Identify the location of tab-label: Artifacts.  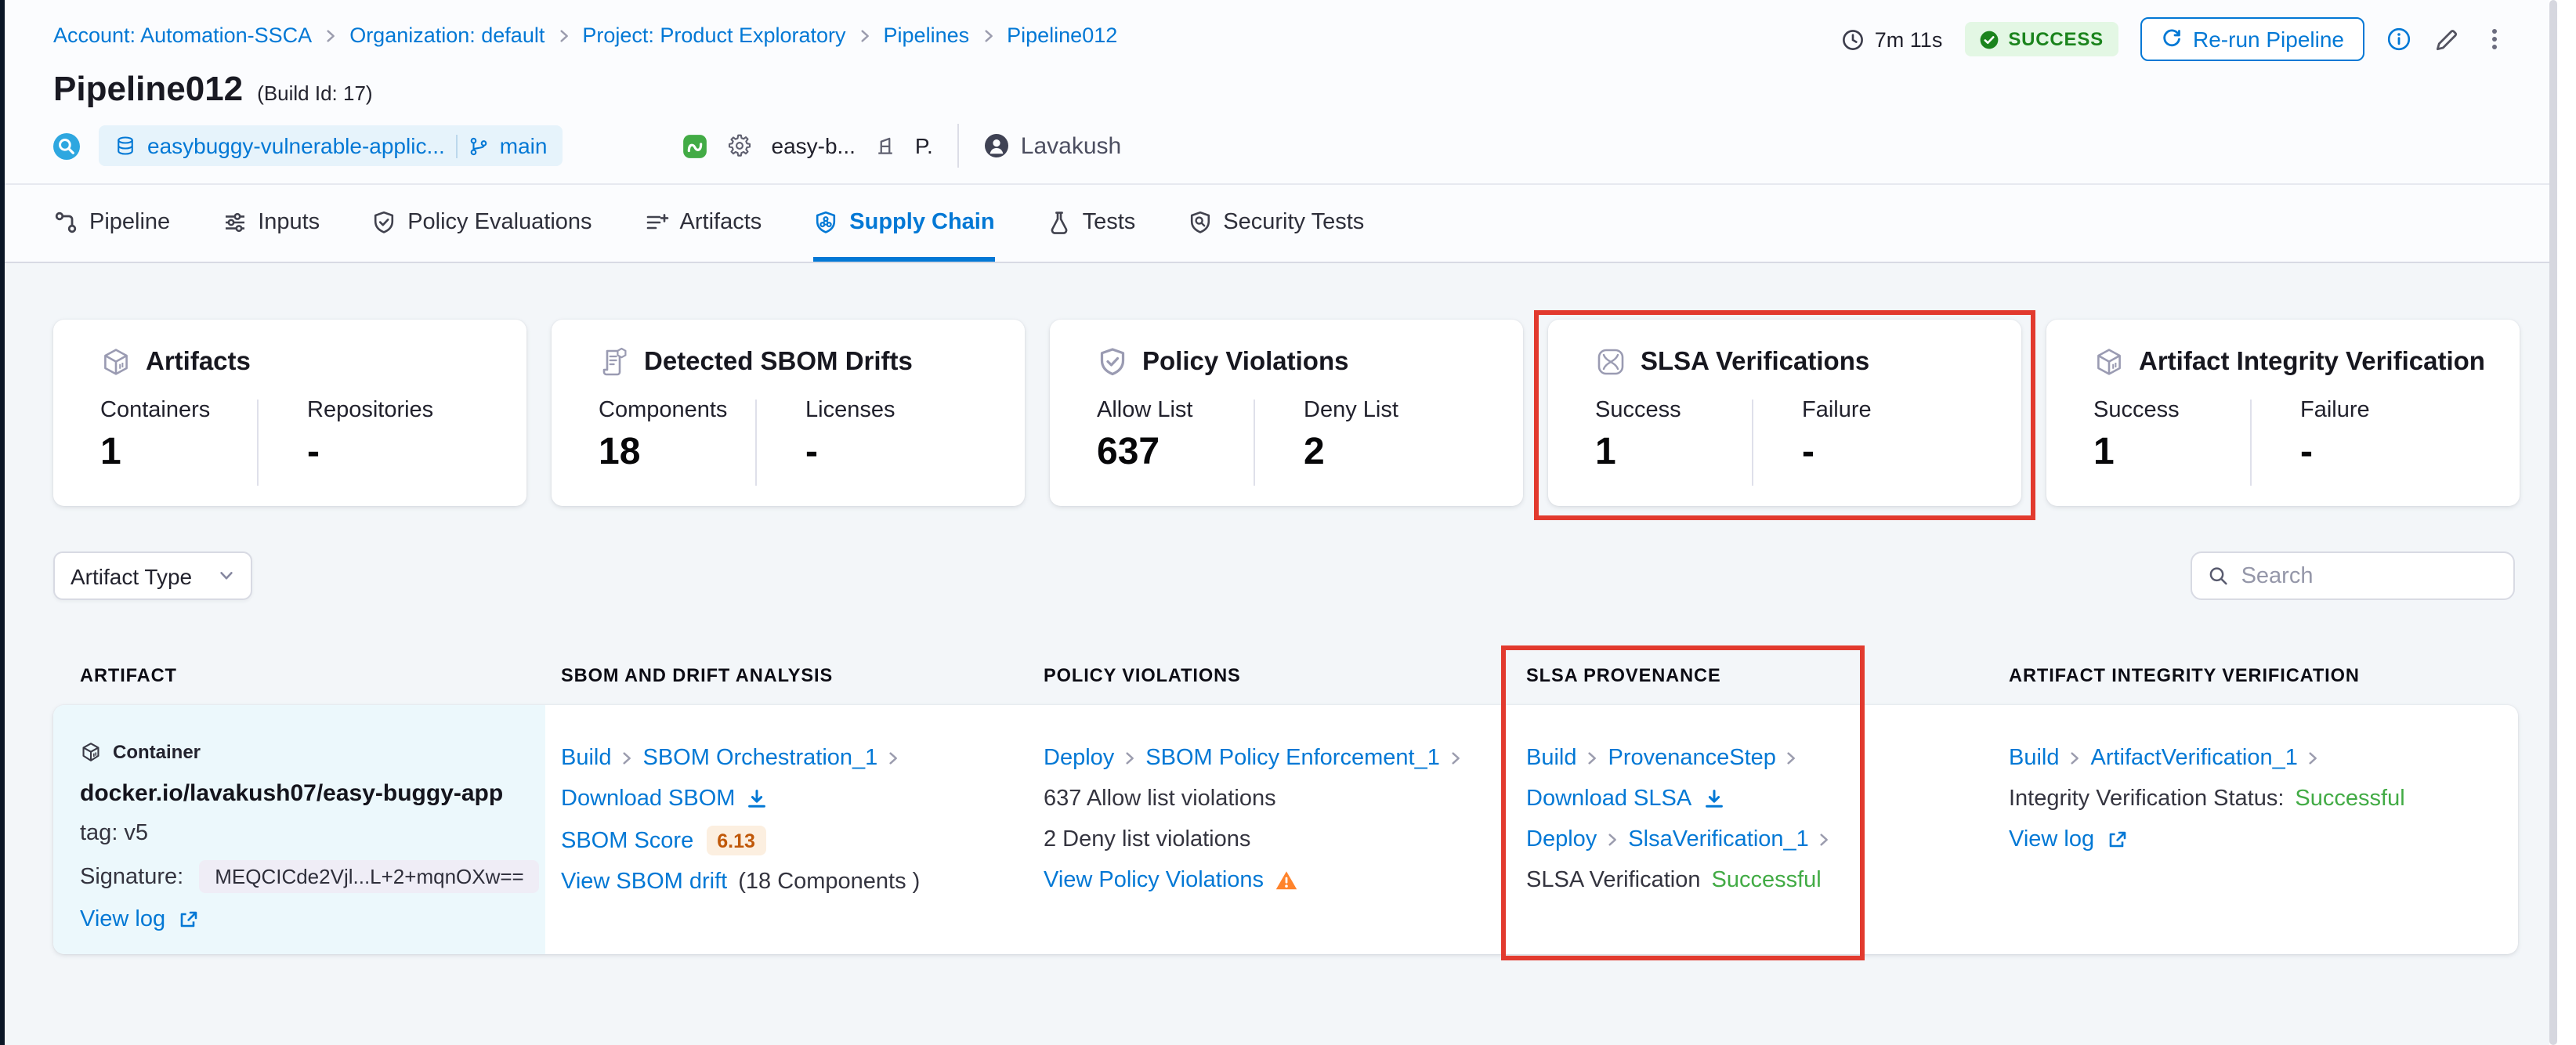
(720, 222).